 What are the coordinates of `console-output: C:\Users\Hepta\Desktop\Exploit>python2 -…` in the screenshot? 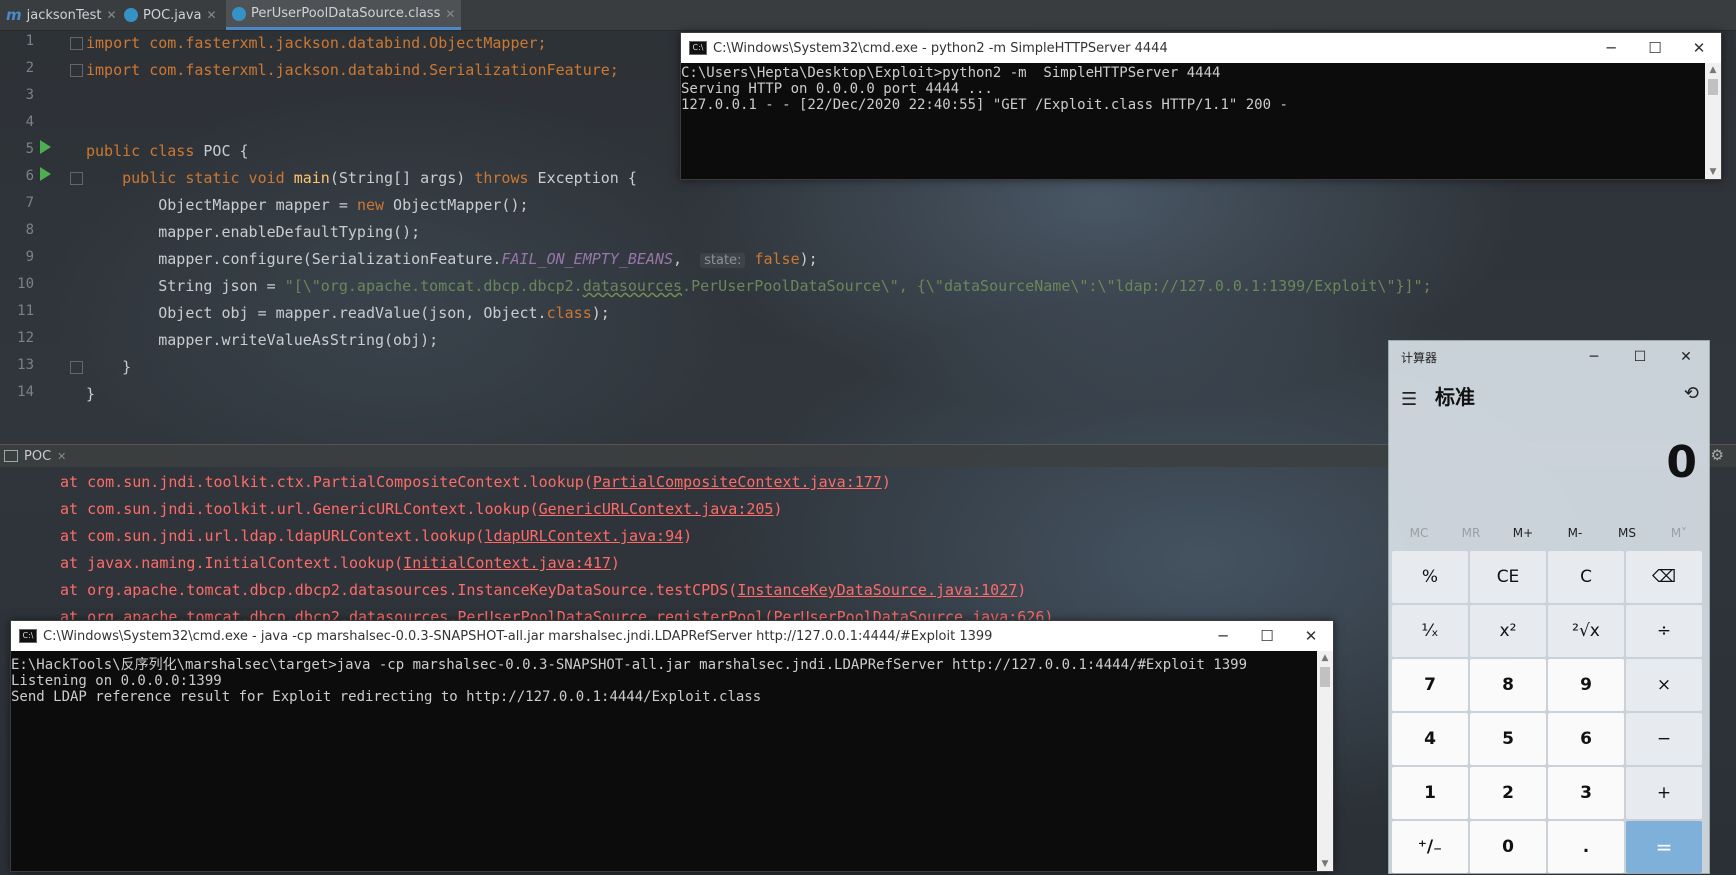 It's located at (1193, 121).